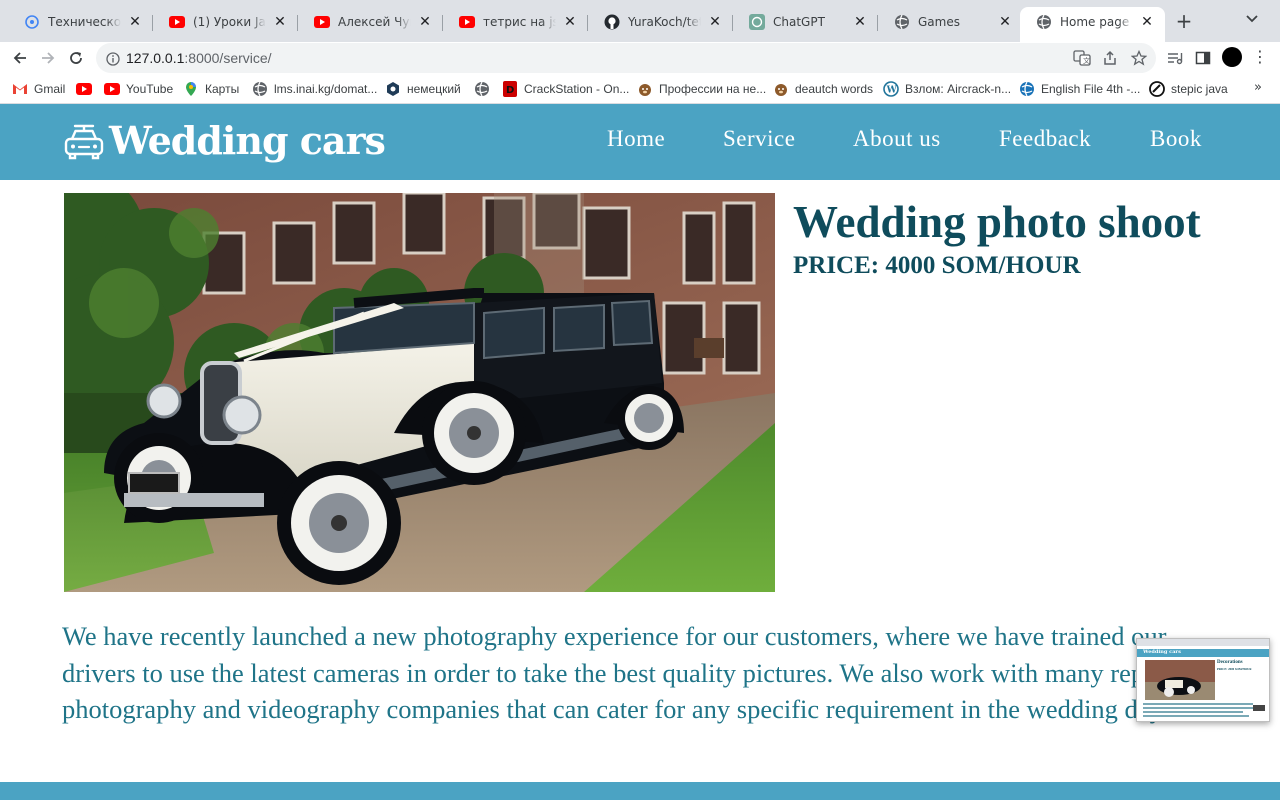 This screenshot has width=1280, height=800. I want to click on nav-home: Home, so click(636, 139).